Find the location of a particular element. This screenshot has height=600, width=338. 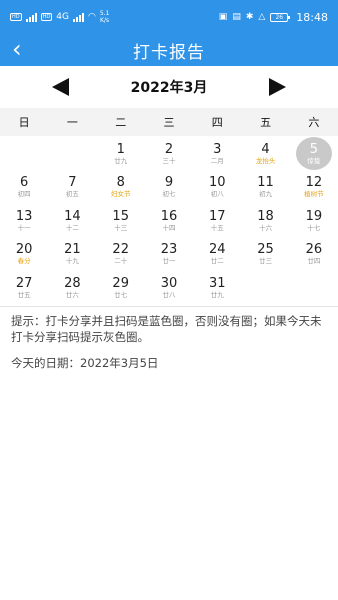

day-number: 2 is located at coordinates (169, 149).